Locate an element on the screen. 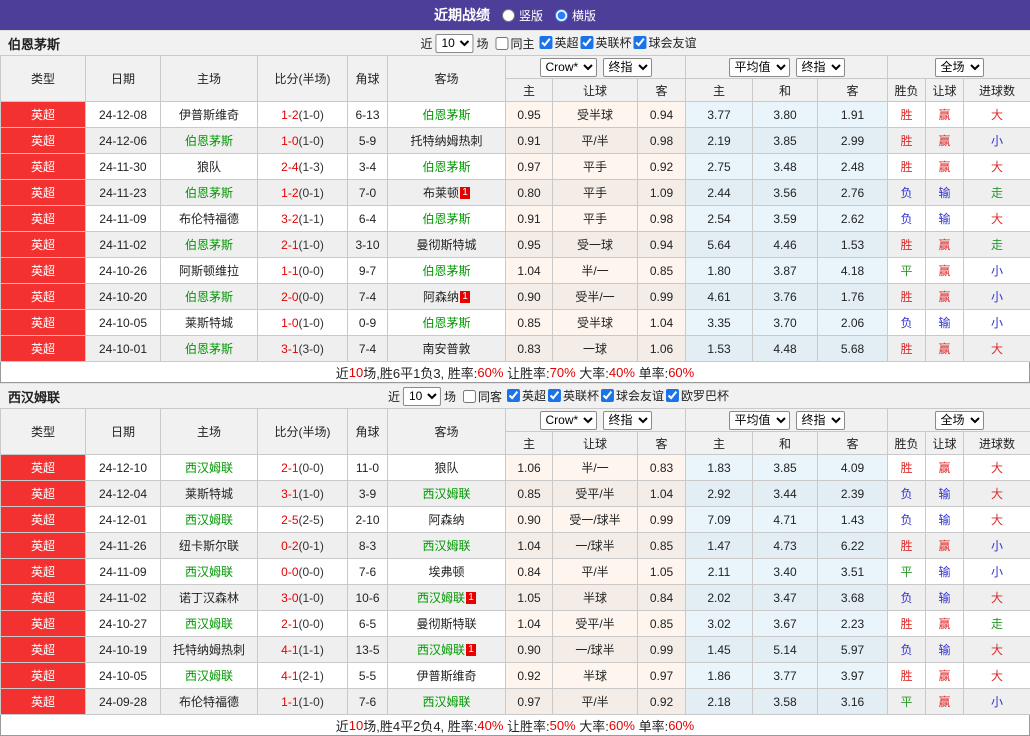 This screenshot has width=1030, height=736. avg-away-cell: 1.91 is located at coordinates (853, 114).